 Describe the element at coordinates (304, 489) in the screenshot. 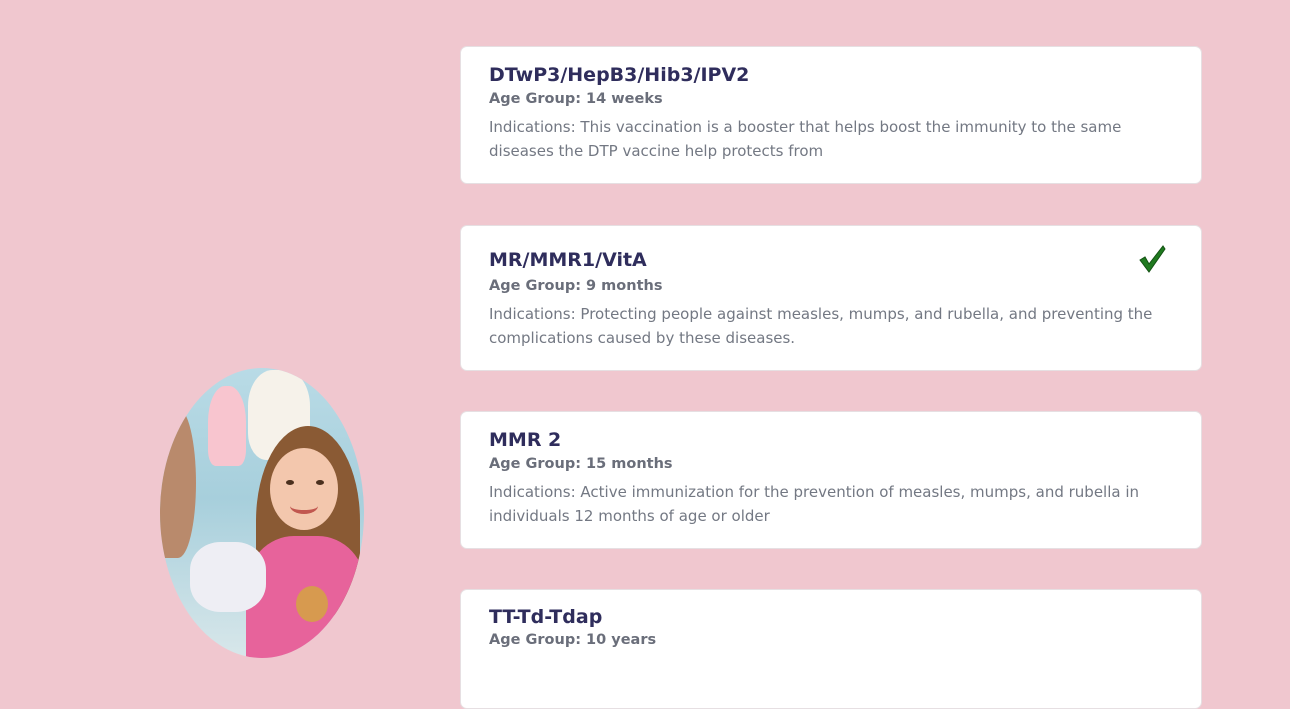

I see `child-face` at that location.